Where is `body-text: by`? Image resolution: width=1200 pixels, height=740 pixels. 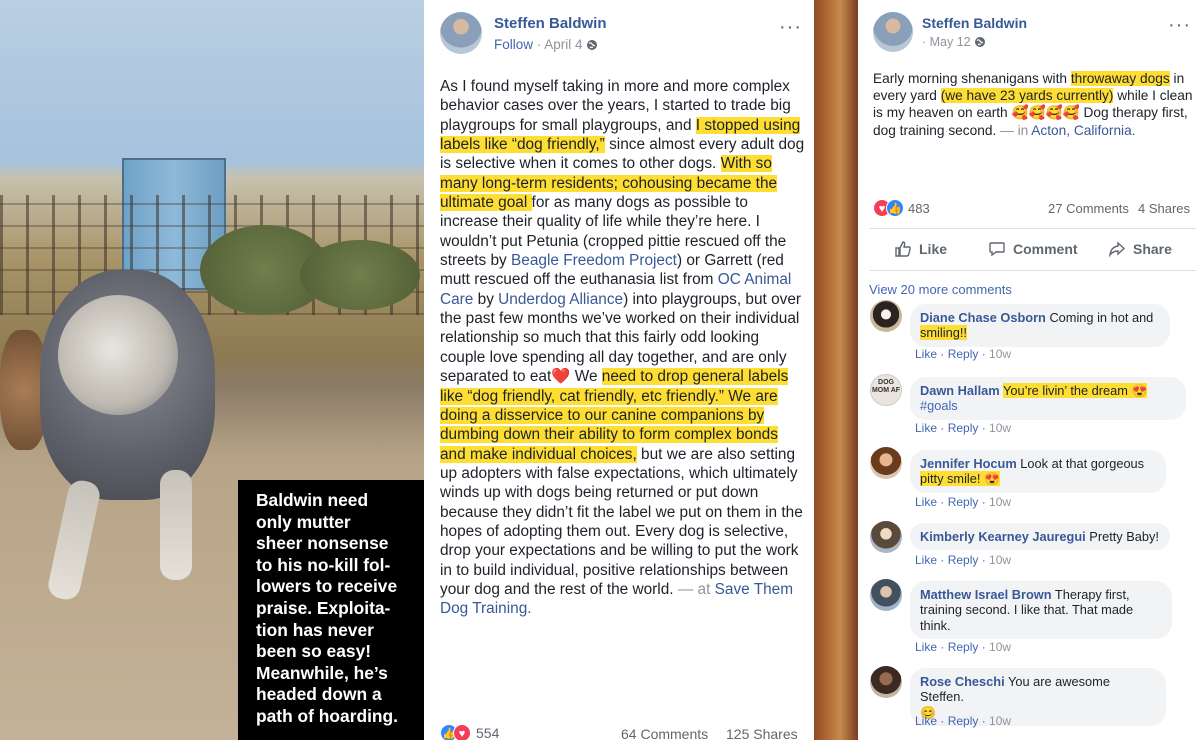
body-text: by is located at coordinates (486, 299).